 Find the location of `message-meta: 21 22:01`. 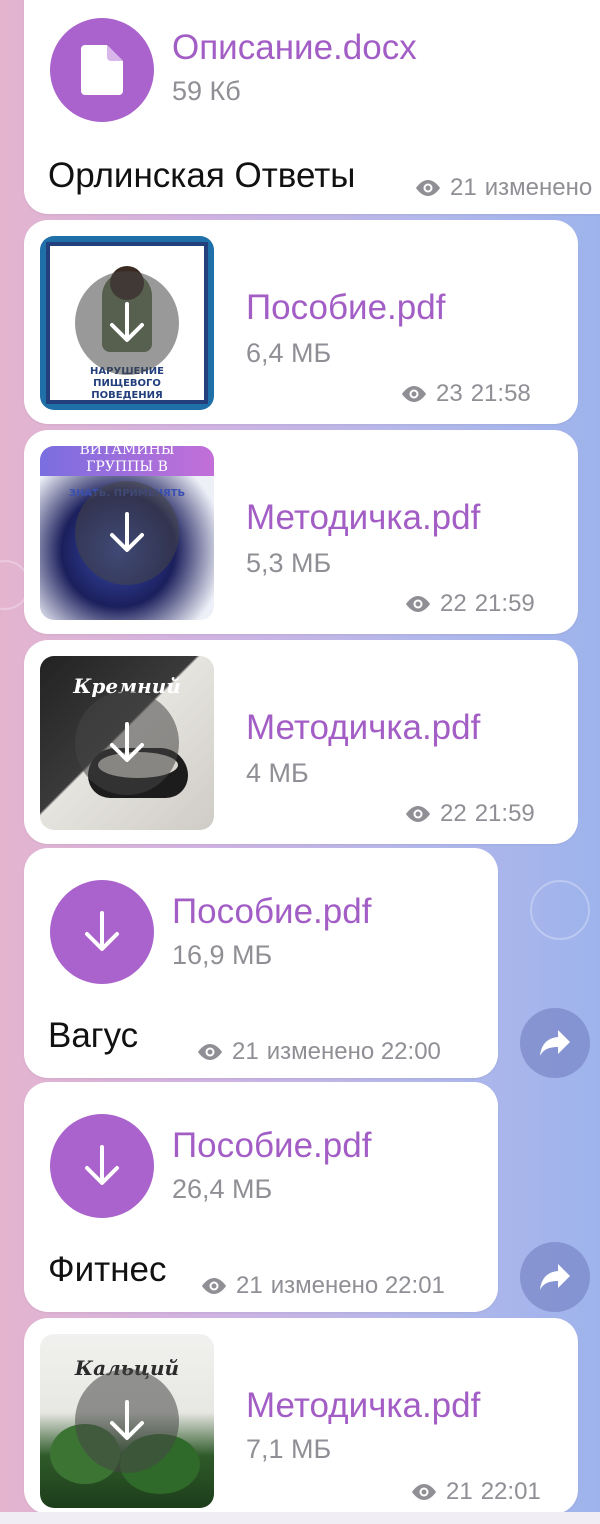

message-meta: 21 22:01 is located at coordinates (475, 1492).